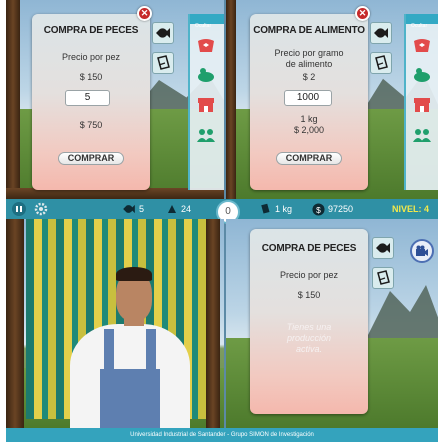 The height and width of the screenshot is (444, 440). I want to click on total-value: $ 2,000, so click(309, 130).